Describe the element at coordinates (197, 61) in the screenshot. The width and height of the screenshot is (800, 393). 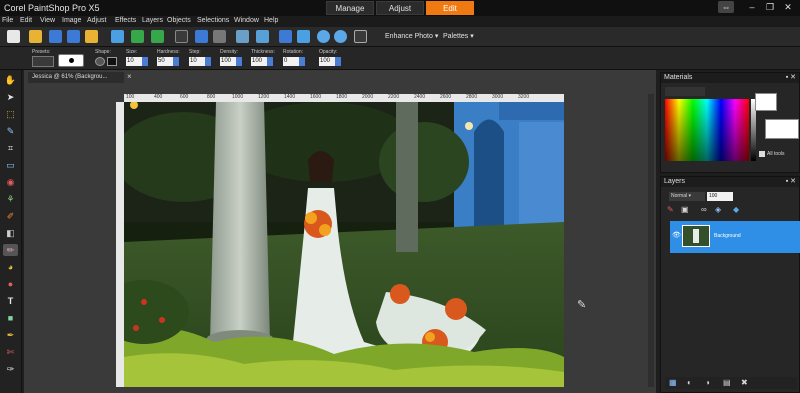
I see `step-field: 10` at that location.